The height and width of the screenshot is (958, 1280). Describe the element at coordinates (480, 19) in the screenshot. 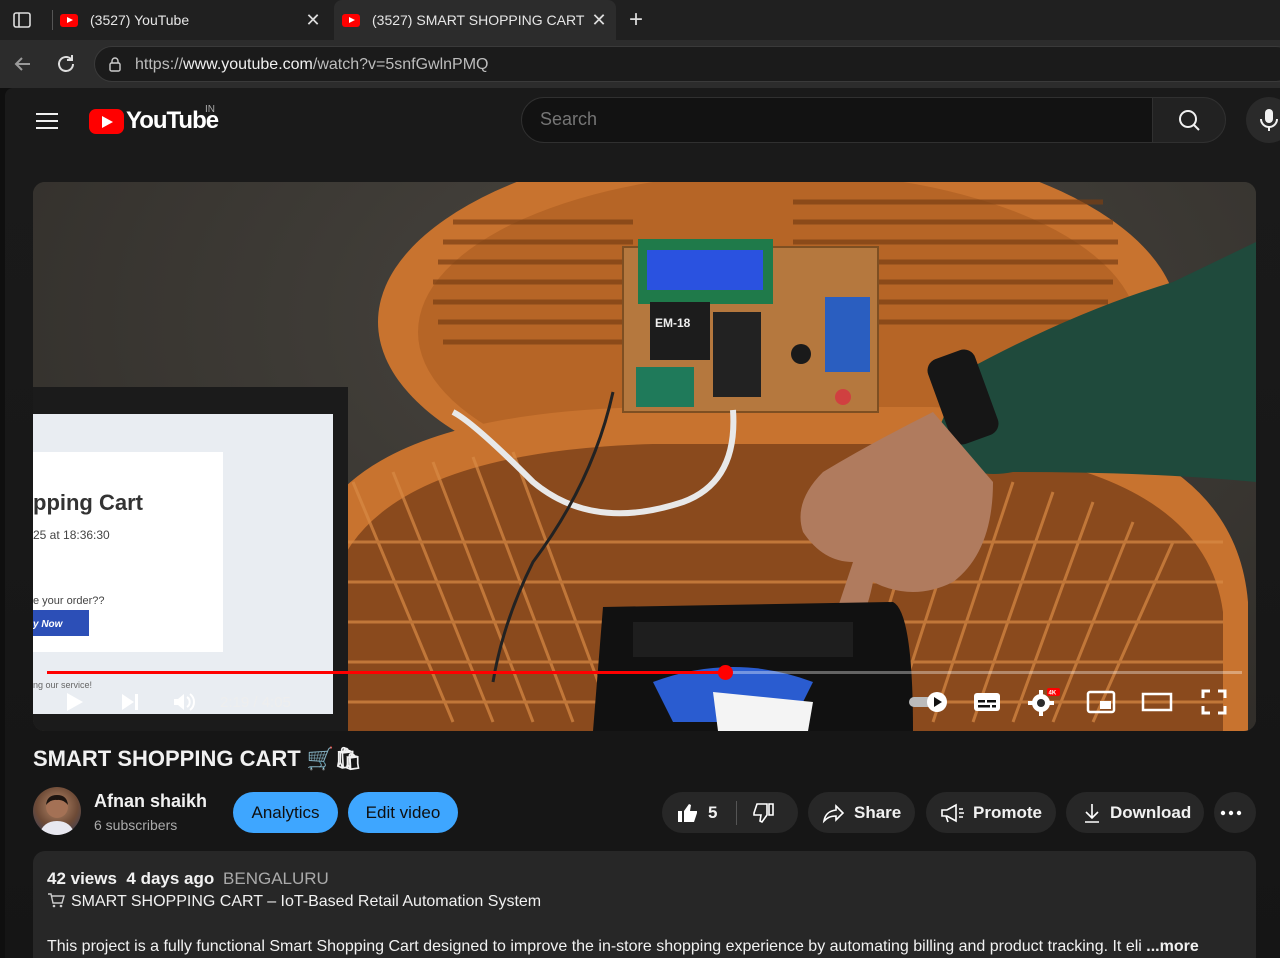

I see `tab-title: (3527) SMART SHOPPING CART 🛒` at that location.